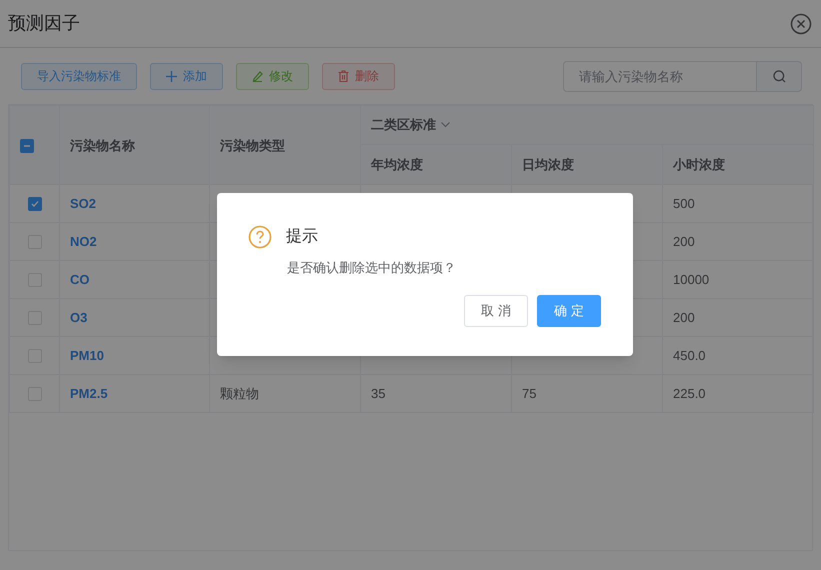  I want to click on question-icon, so click(260, 237).